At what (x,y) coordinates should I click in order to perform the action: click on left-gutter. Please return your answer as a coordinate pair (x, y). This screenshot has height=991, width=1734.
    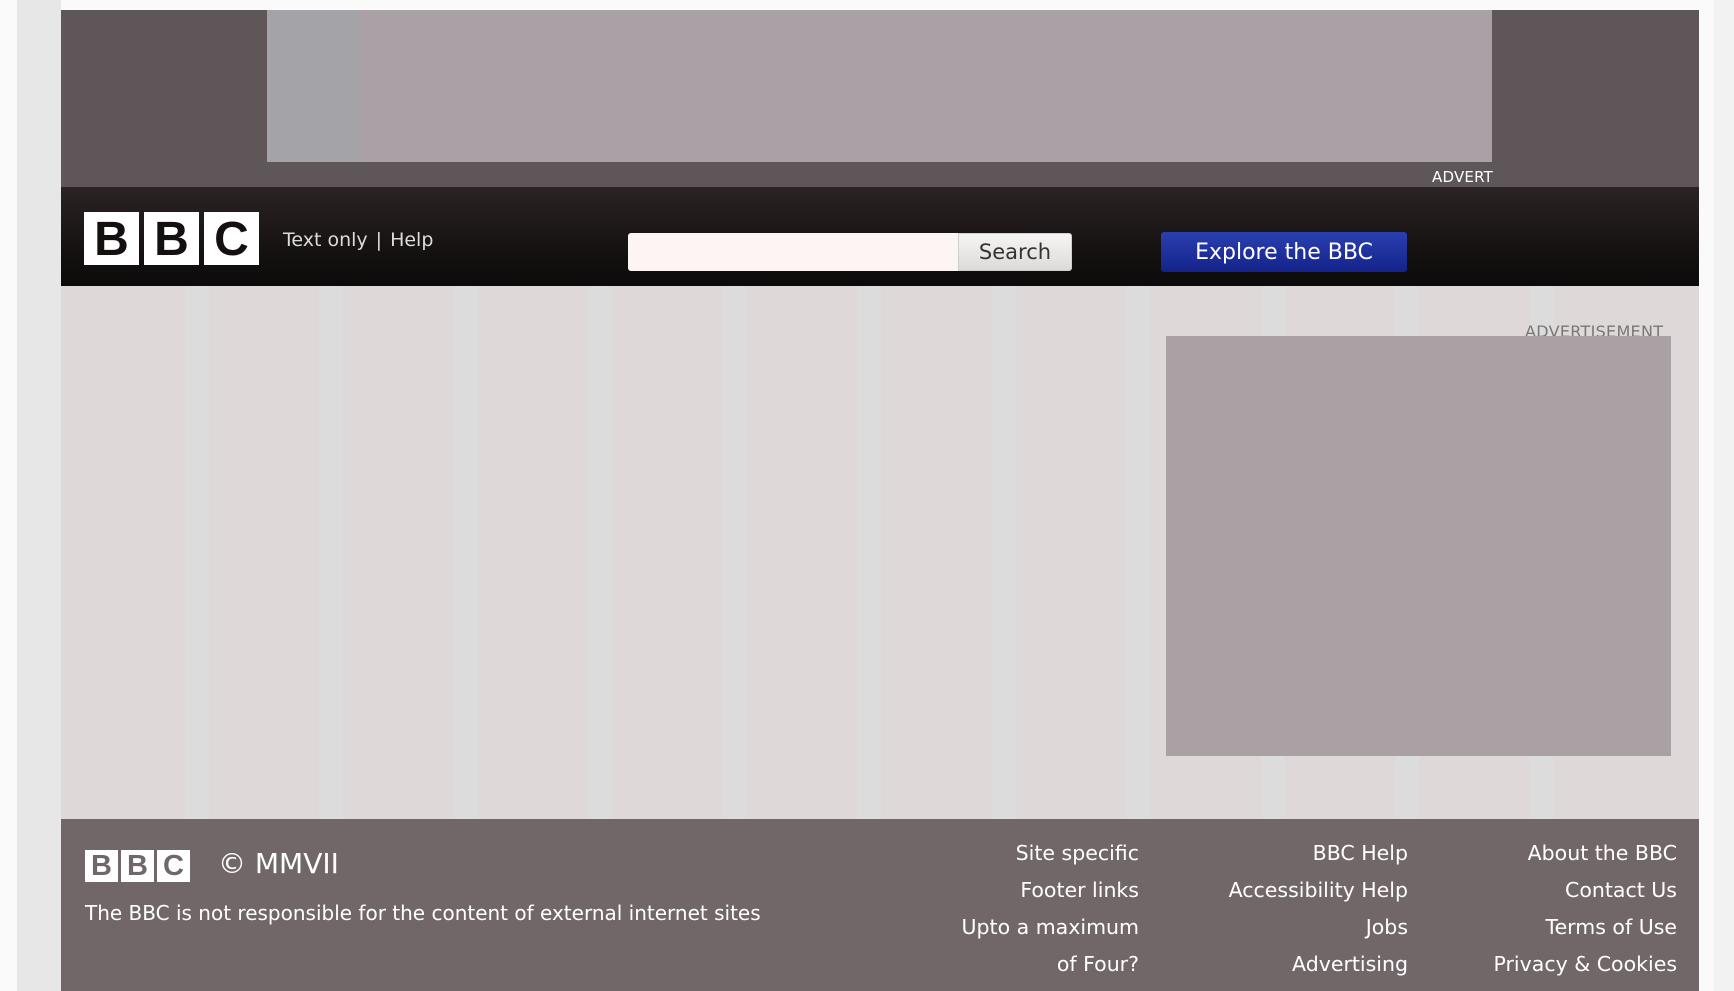
    Looking at the image, I should click on (39, 495).